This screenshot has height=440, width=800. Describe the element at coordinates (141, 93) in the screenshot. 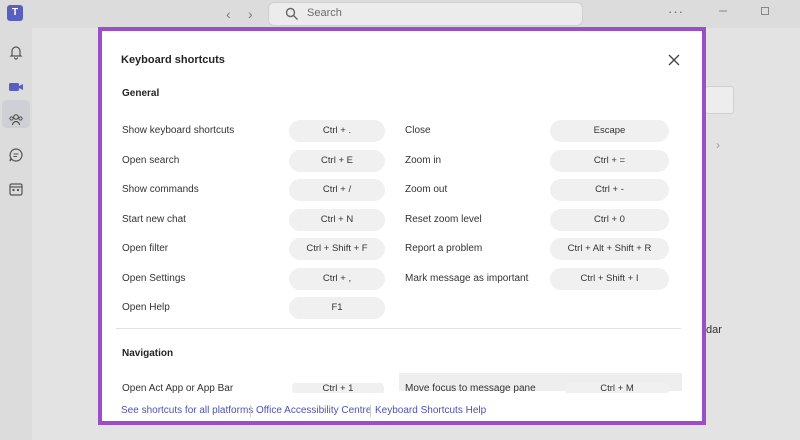

I see `section-title-general: General` at that location.